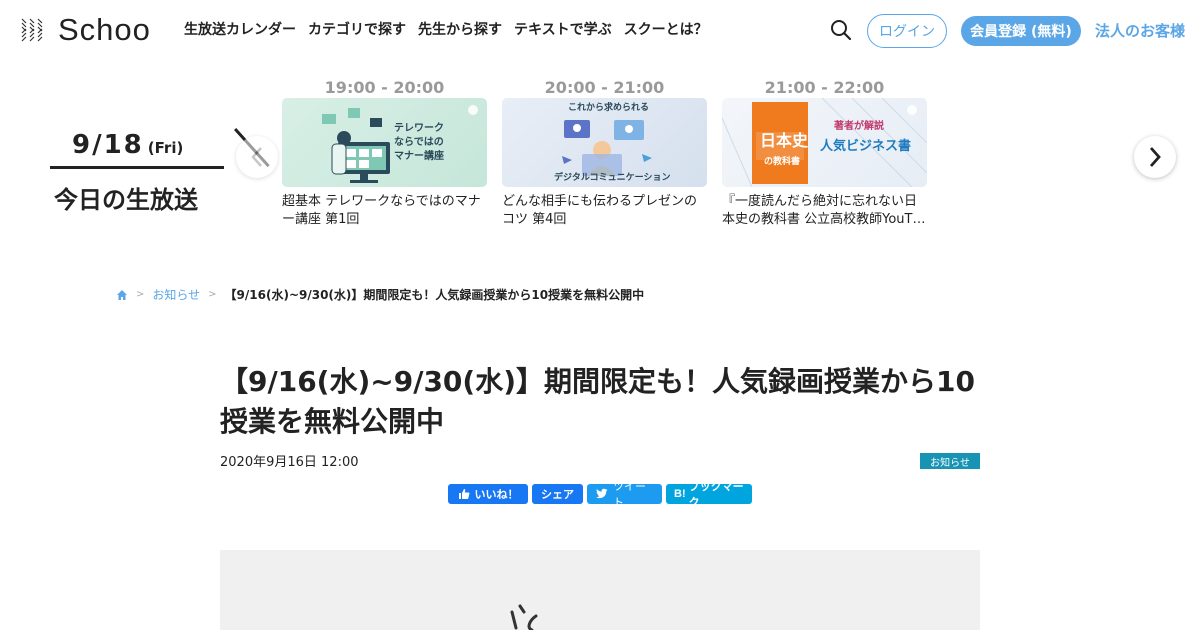 The height and width of the screenshot is (630, 1200). Describe the element at coordinates (824, 87) in the screenshot. I see `card-time: 21:00 - 22:00` at that location.